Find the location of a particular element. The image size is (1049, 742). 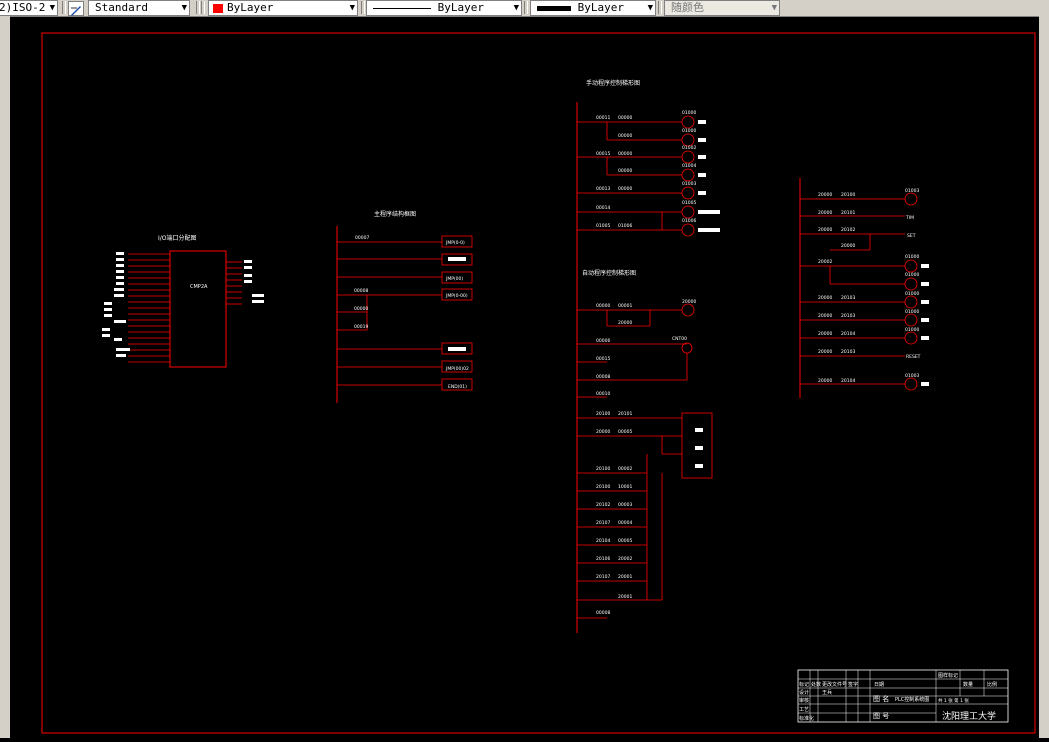

right-contact: 20002 is located at coordinates (825, 262).